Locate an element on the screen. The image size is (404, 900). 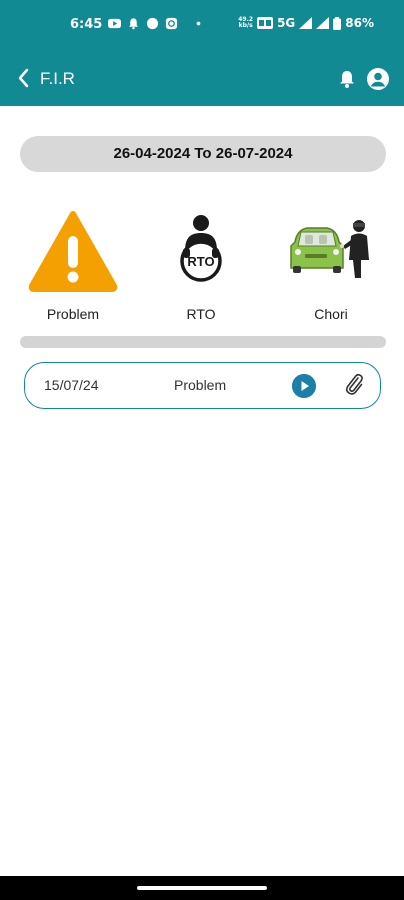
home-gesture-handle is located at coordinates (202, 888).